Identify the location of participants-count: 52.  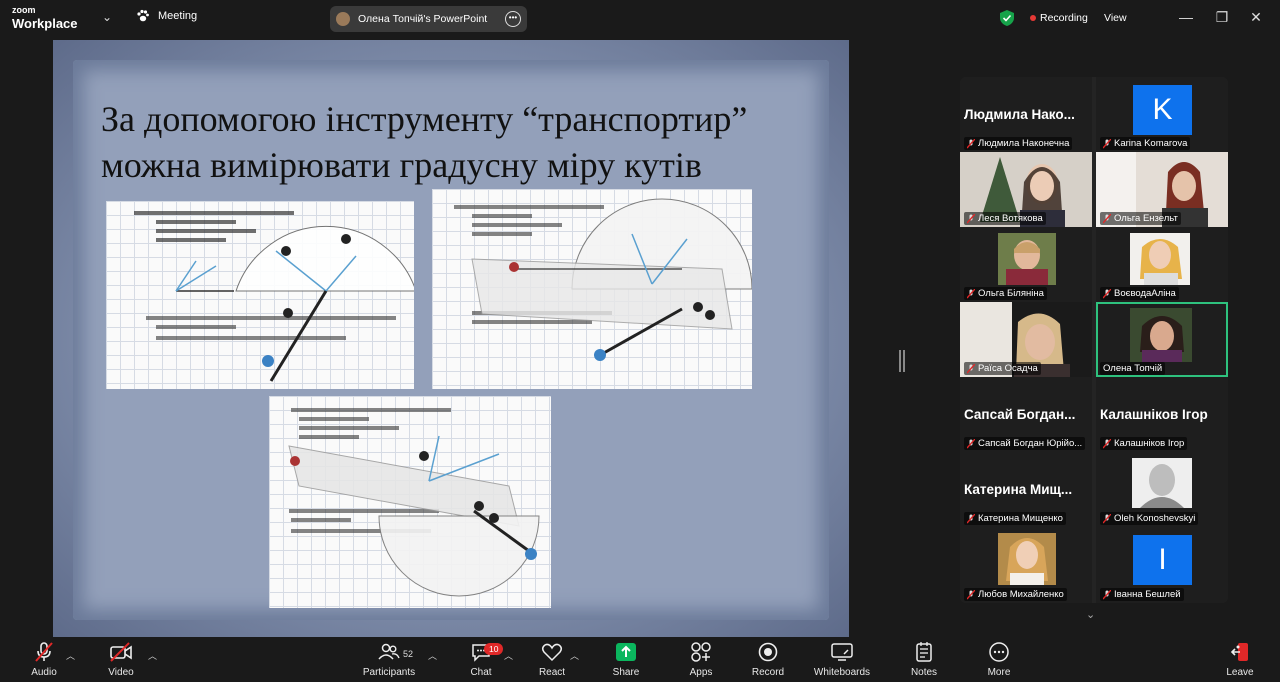
(408, 654).